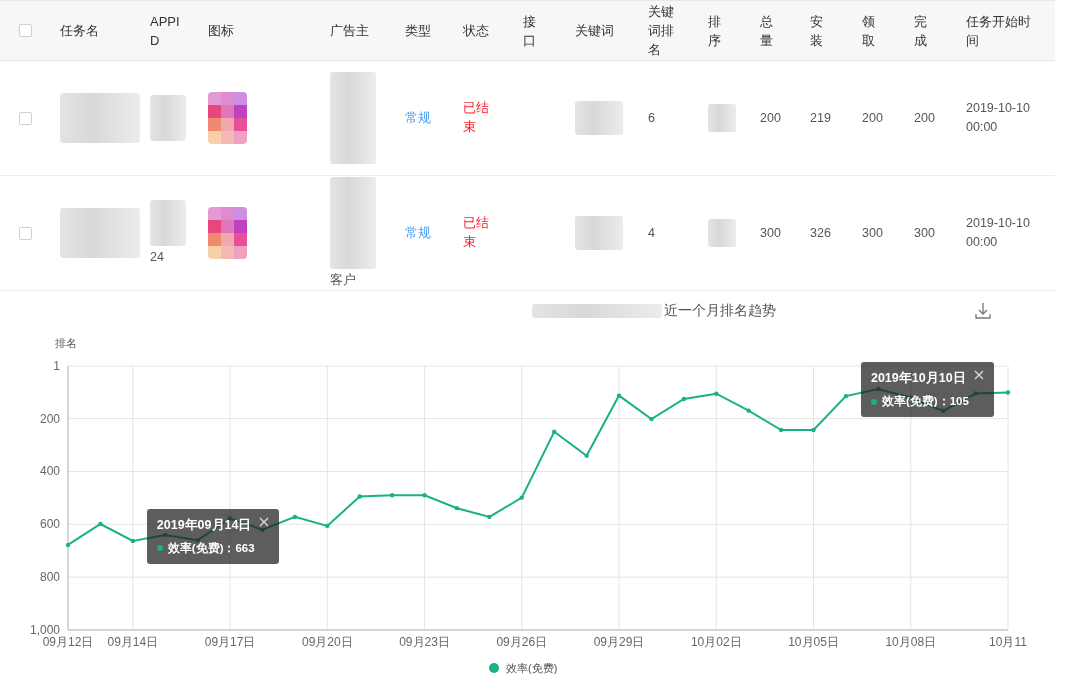  What do you see at coordinates (770, 118) in the screenshot?
I see `total-value: 200` at bounding box center [770, 118].